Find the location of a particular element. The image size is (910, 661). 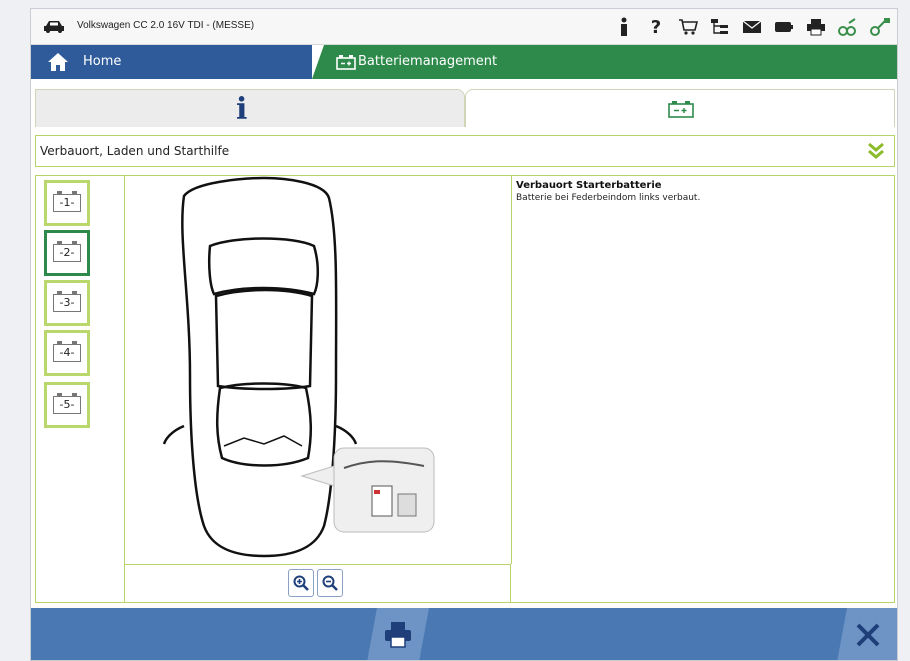

network-icon is located at coordinates (880, 27).